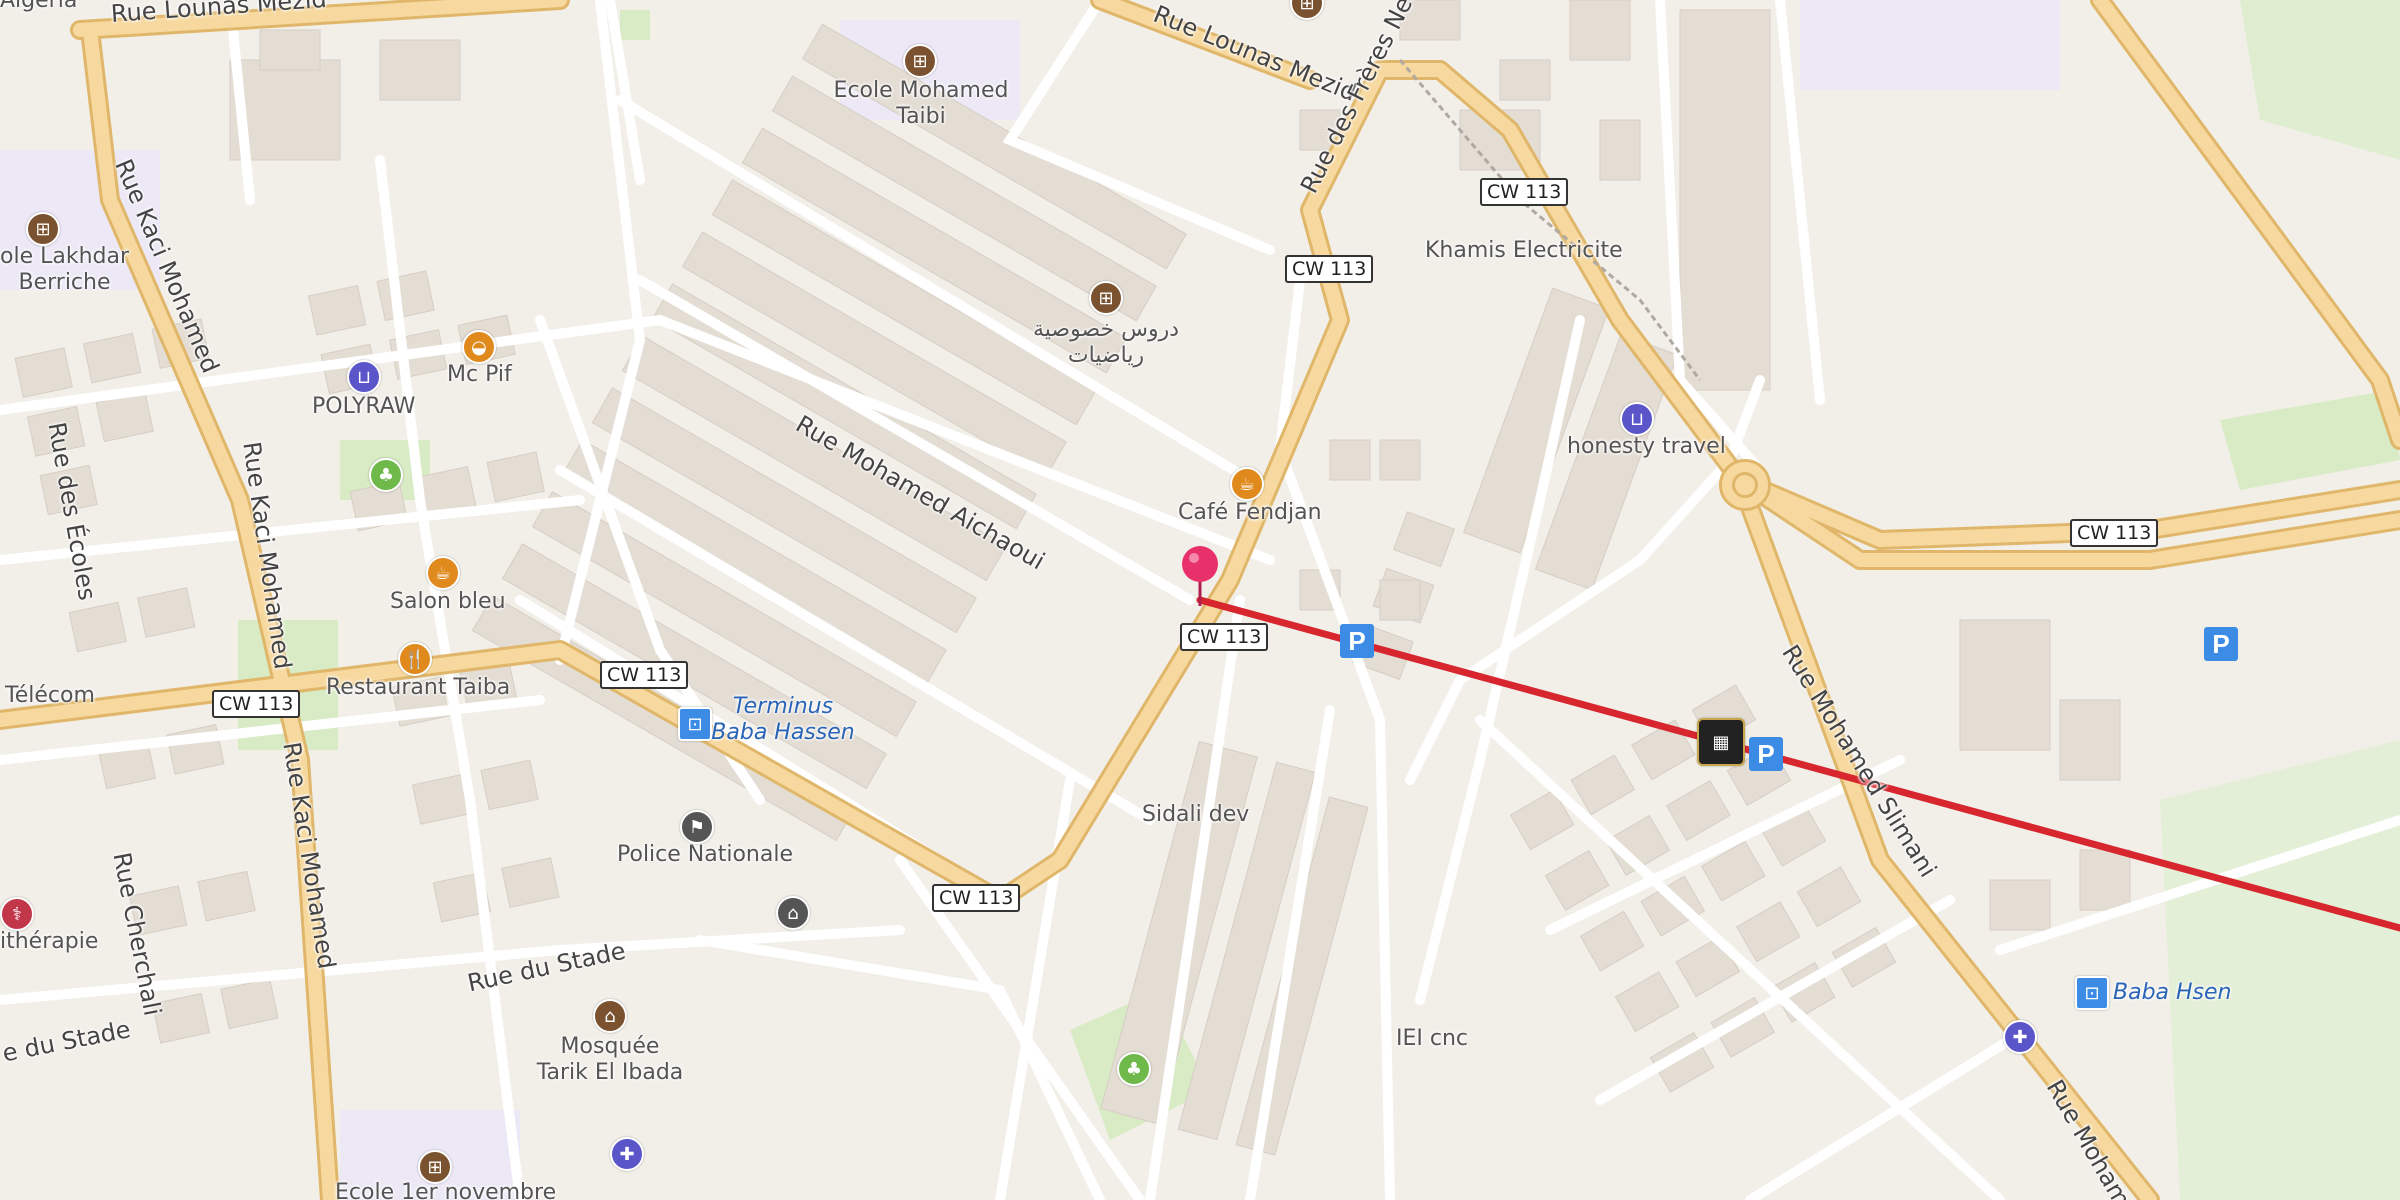 The width and height of the screenshot is (2400, 1200). What do you see at coordinates (1106, 343) in the screenshot?
I see `poi-label: دروس خصوصية رياضيات` at bounding box center [1106, 343].